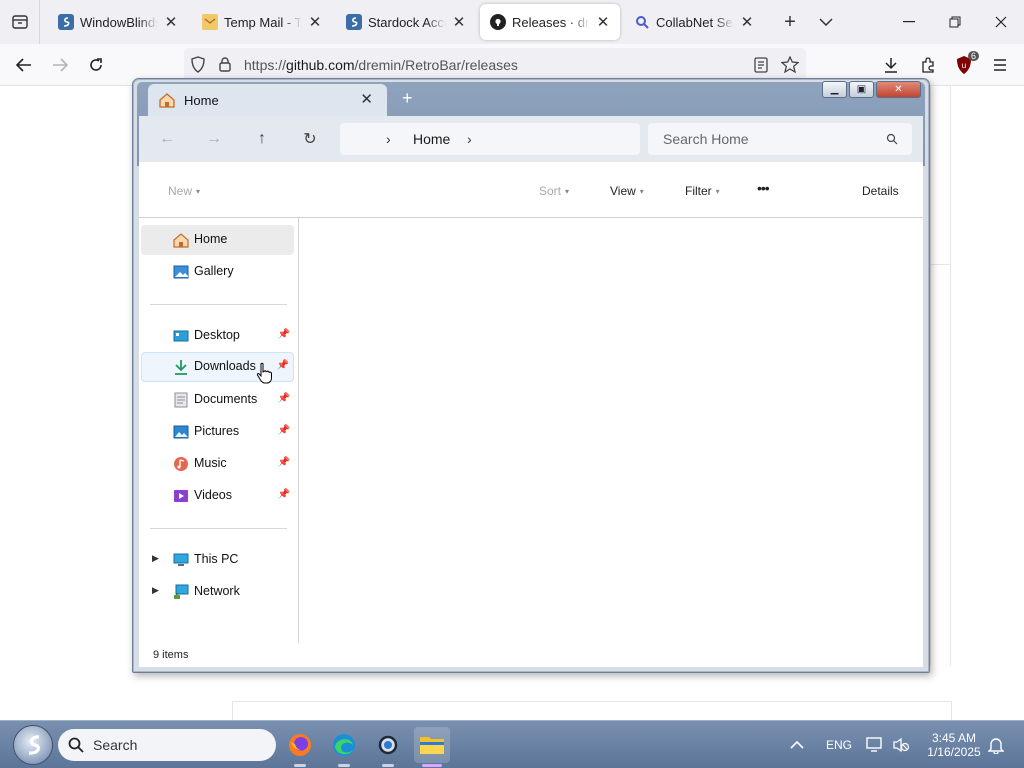  Describe the element at coordinates (891, 65) in the screenshot. I see `downloads-button` at that location.